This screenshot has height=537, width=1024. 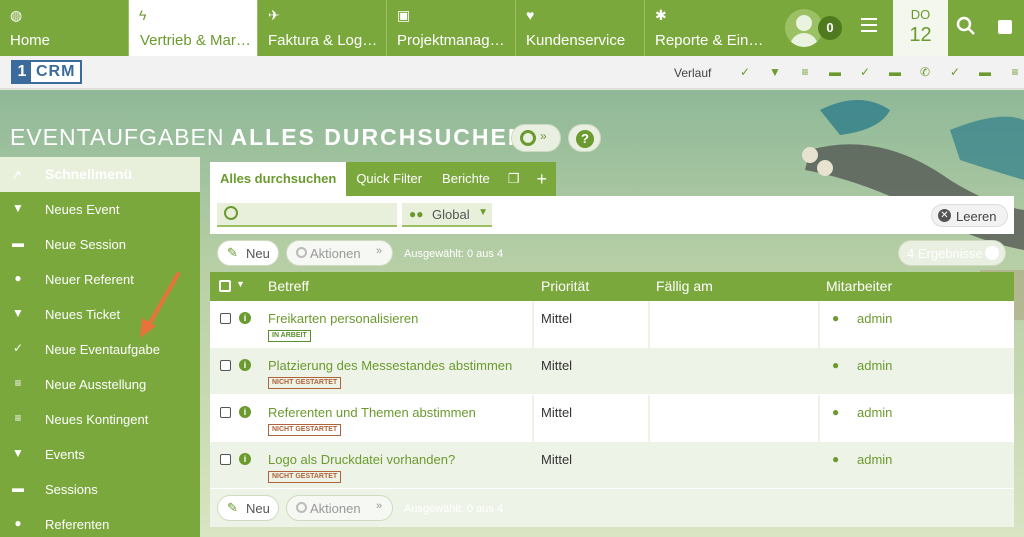 What do you see at coordinates (969, 215) in the screenshot?
I see `clear-button: ✕ Leeren` at bounding box center [969, 215].